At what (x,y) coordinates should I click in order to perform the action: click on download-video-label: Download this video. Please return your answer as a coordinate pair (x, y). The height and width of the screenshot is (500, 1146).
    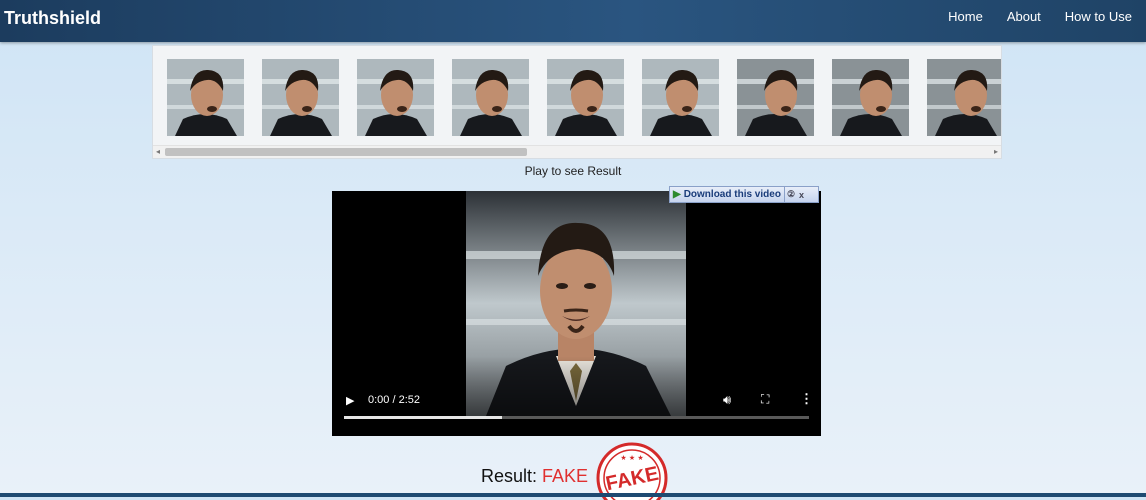
    Looking at the image, I should click on (732, 194).